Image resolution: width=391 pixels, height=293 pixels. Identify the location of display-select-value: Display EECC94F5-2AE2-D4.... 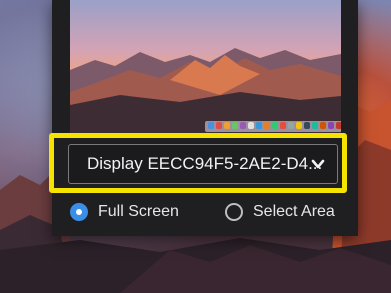
(205, 163).